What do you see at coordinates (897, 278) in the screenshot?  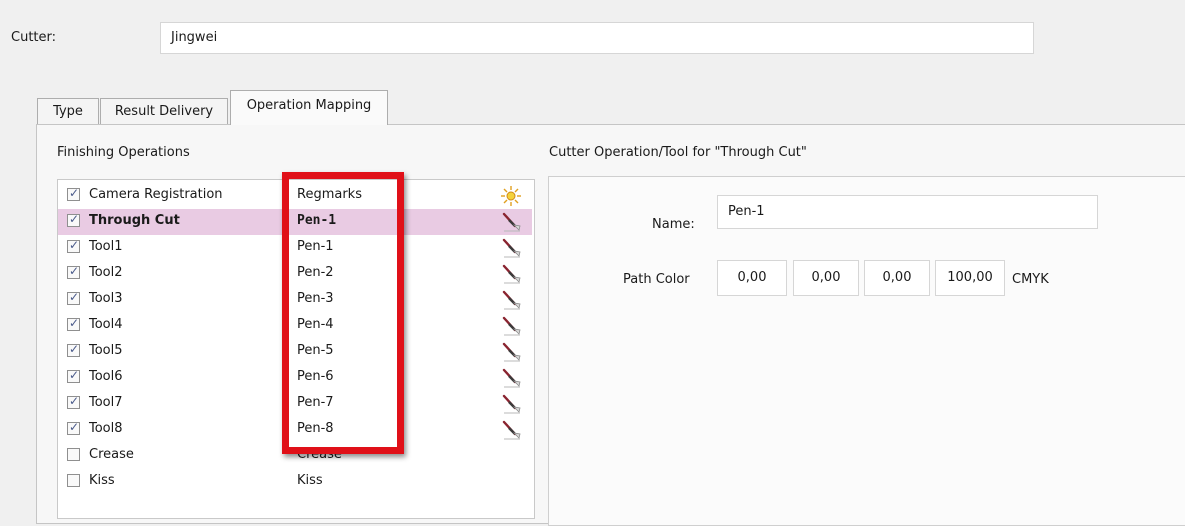 I see `cmyk-yellow-field: 0,00` at bounding box center [897, 278].